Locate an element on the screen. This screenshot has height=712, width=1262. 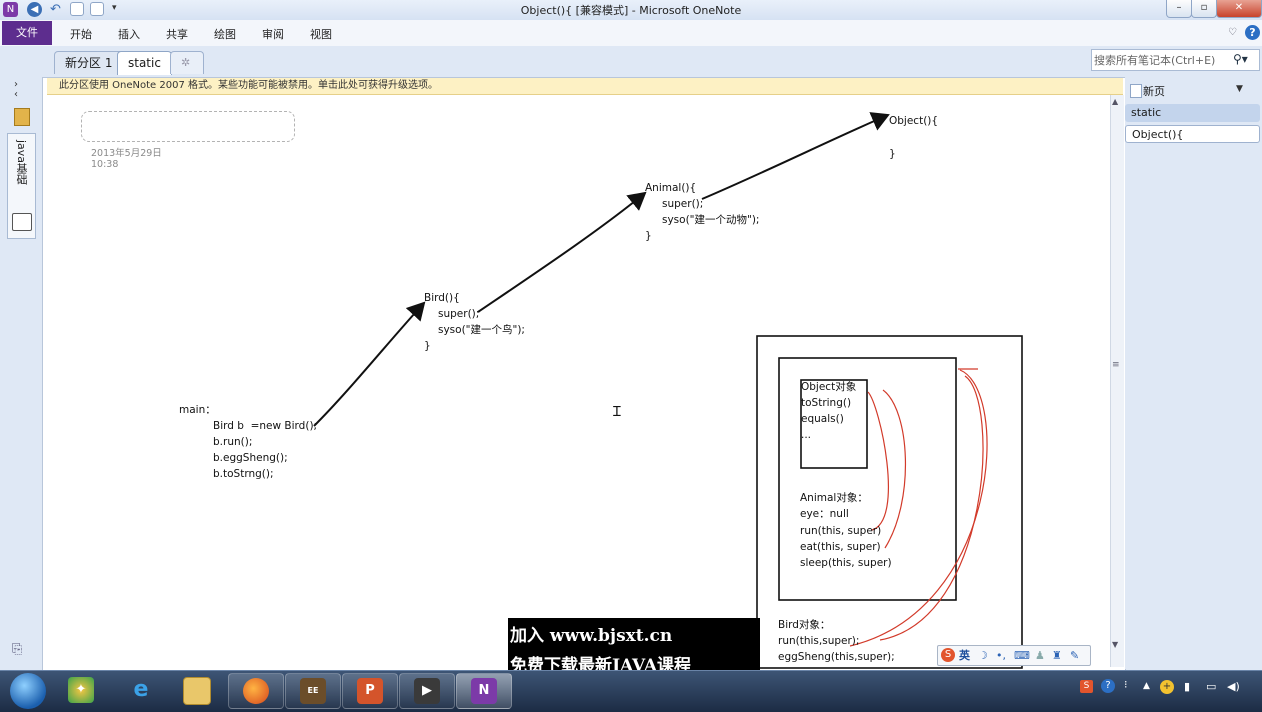
tray-flag-icon: ▮ is located at coordinates (1187, 686).